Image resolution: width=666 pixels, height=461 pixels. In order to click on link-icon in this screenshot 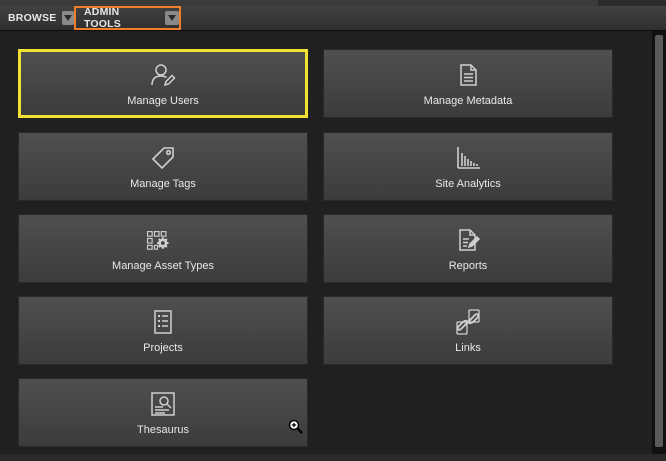, I will do `click(468, 322)`.